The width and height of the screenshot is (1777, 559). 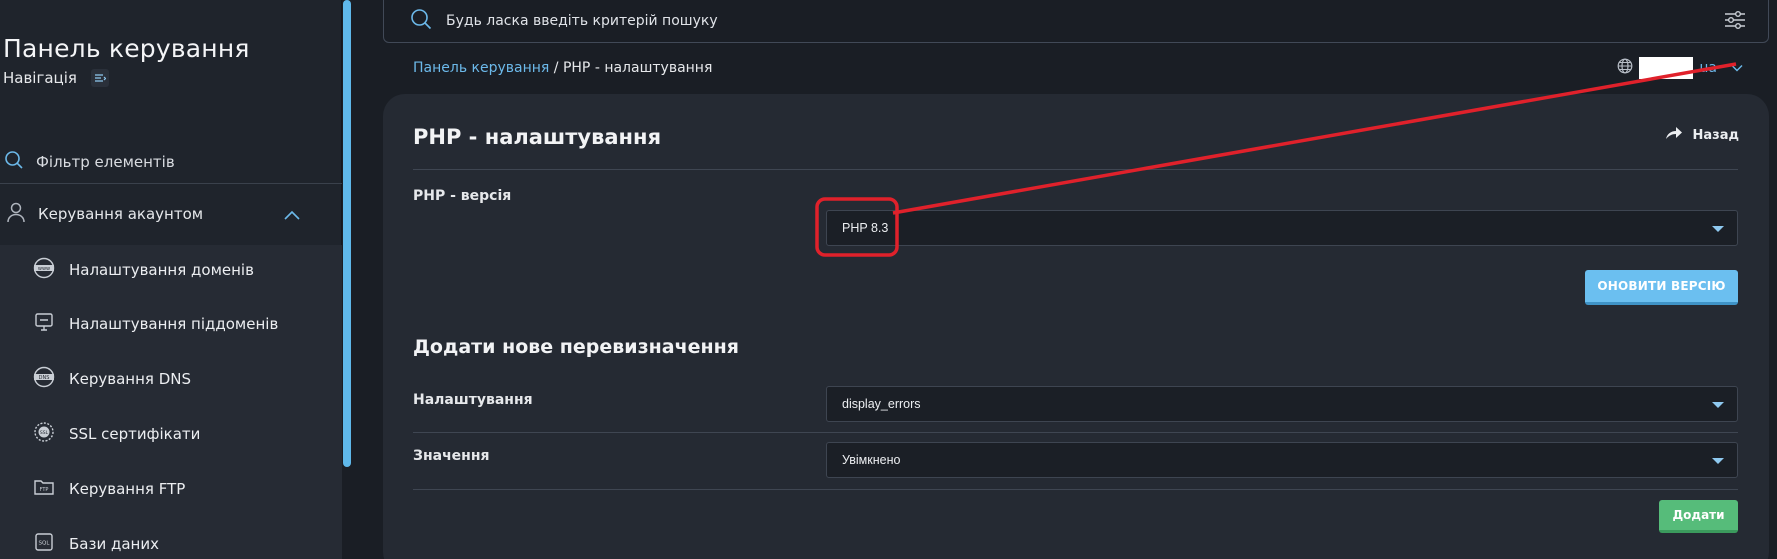 What do you see at coordinates (16, 214) in the screenshot?
I see `user-icon` at bounding box center [16, 214].